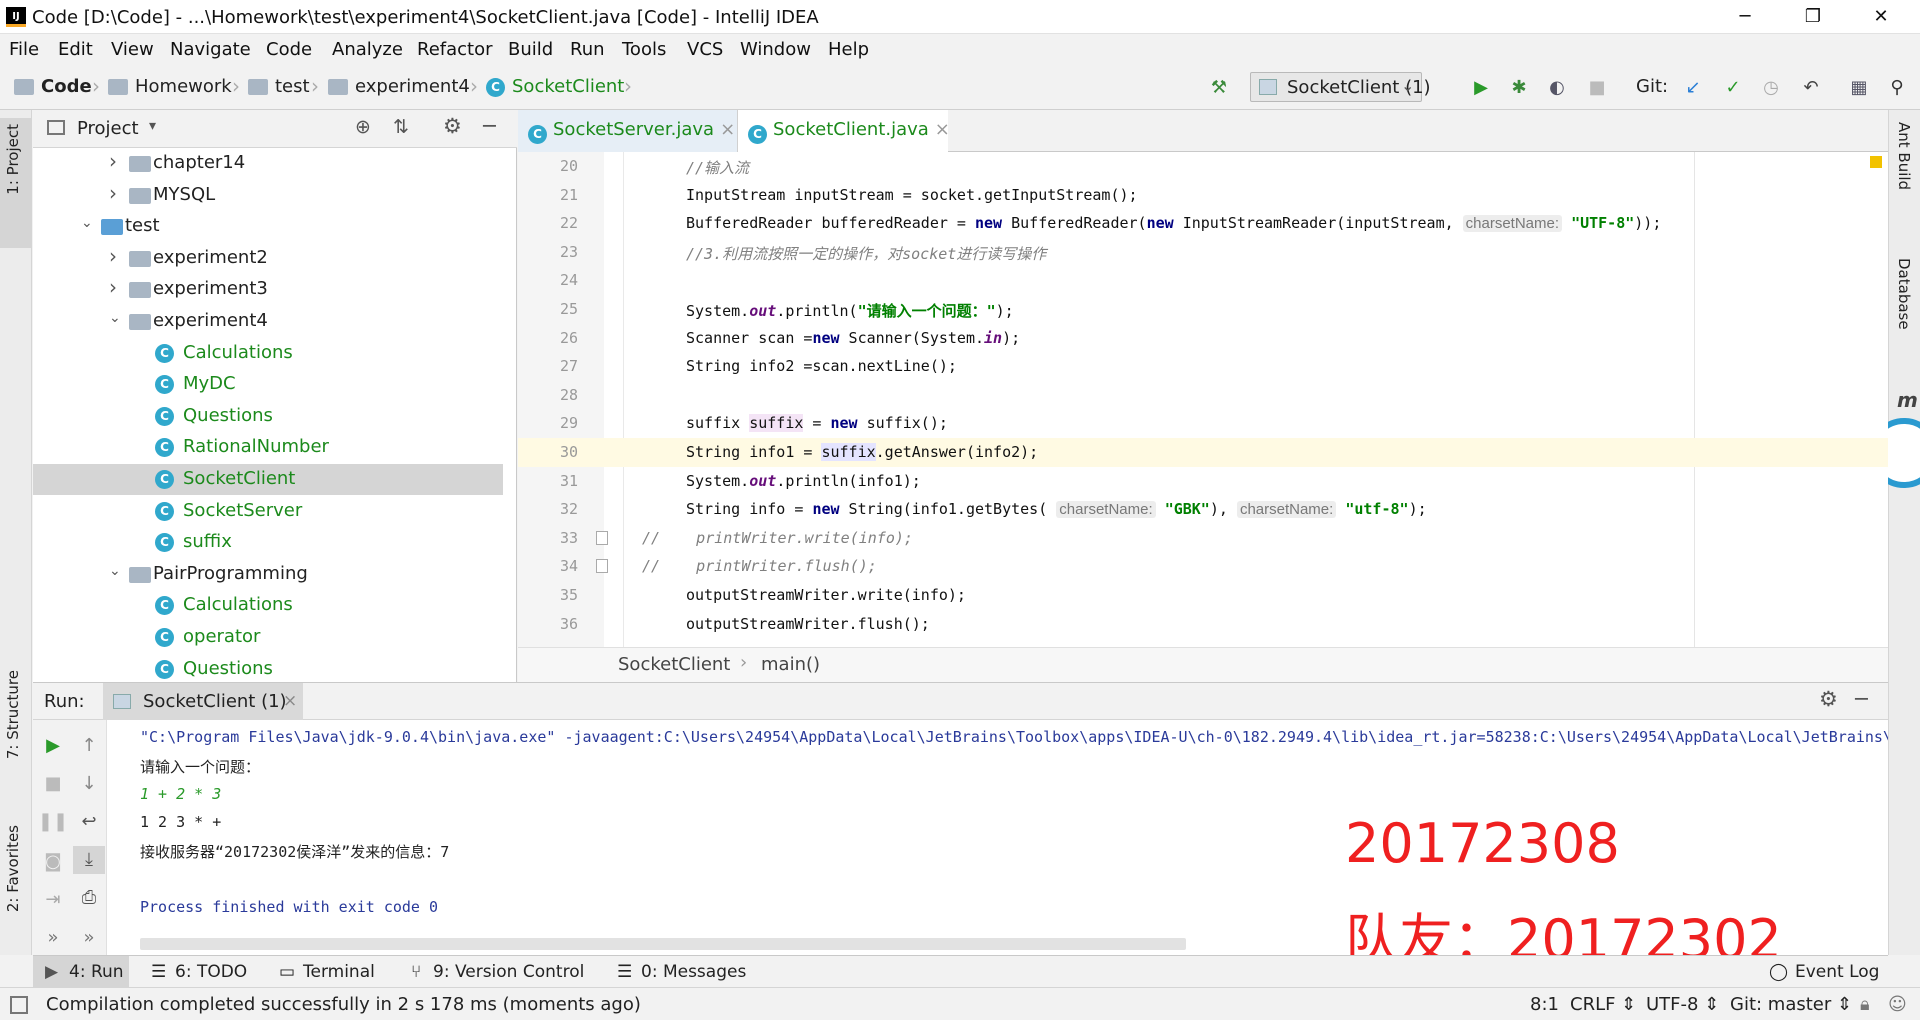  Describe the element at coordinates (108, 128) in the screenshot. I see `project-panel-title: Project` at that location.